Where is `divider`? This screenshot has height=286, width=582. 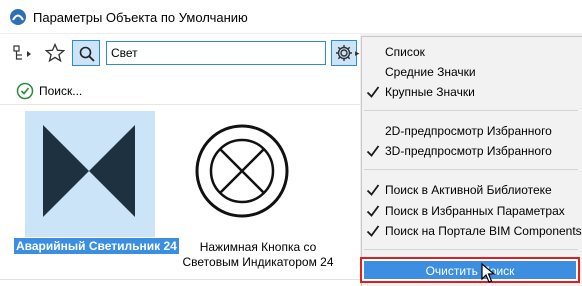
divider is located at coordinates (180, 279).